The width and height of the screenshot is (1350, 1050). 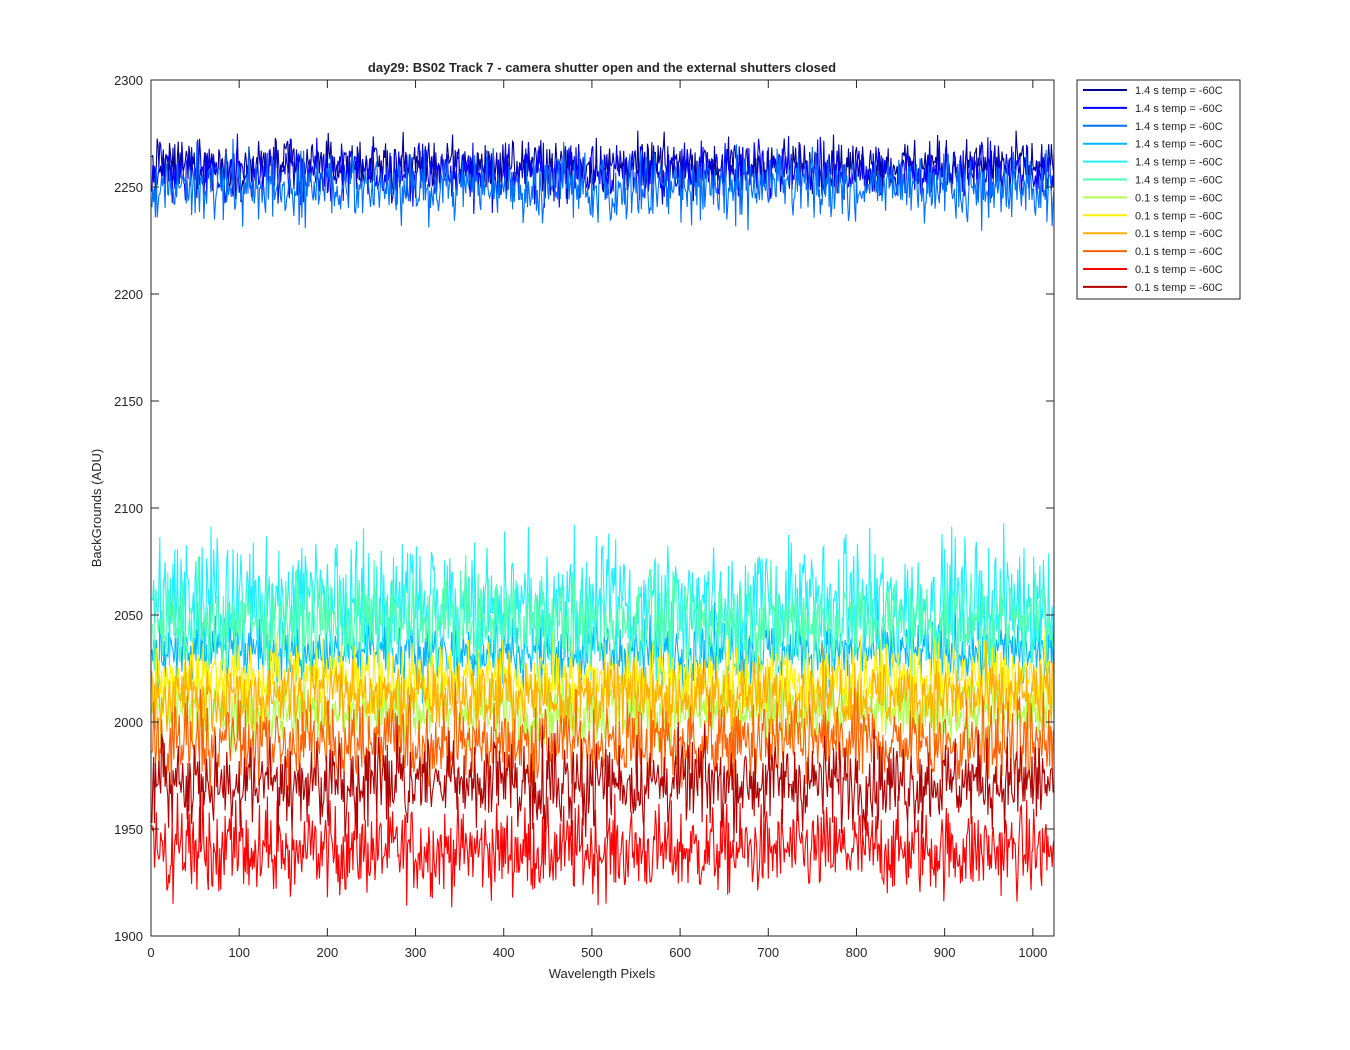 I want to click on y-tick-label: 1900, so click(x=128, y=936).